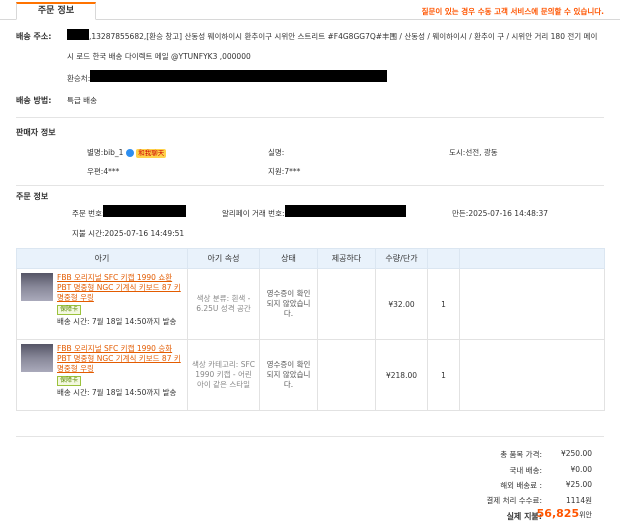  What do you see at coordinates (36, 132) in the screenshot?
I see `seller-section-title: 판매자 정보` at bounding box center [36, 132].